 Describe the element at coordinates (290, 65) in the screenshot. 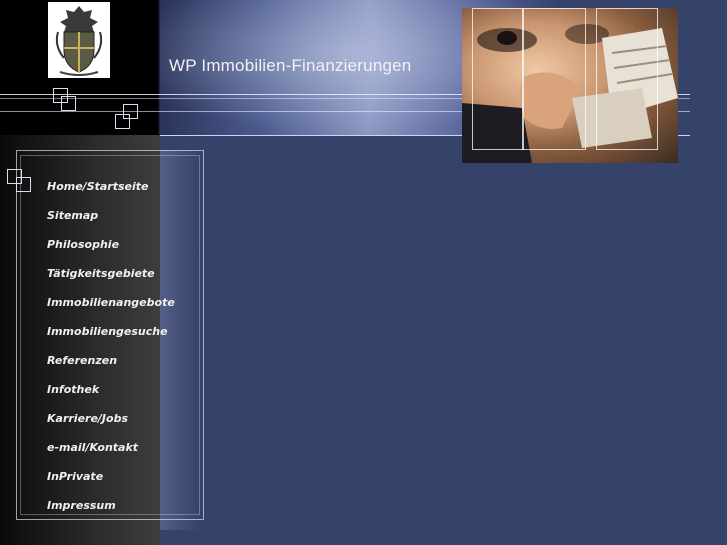

I see `site-title: WP Immobilien-Finanzierungen` at that location.